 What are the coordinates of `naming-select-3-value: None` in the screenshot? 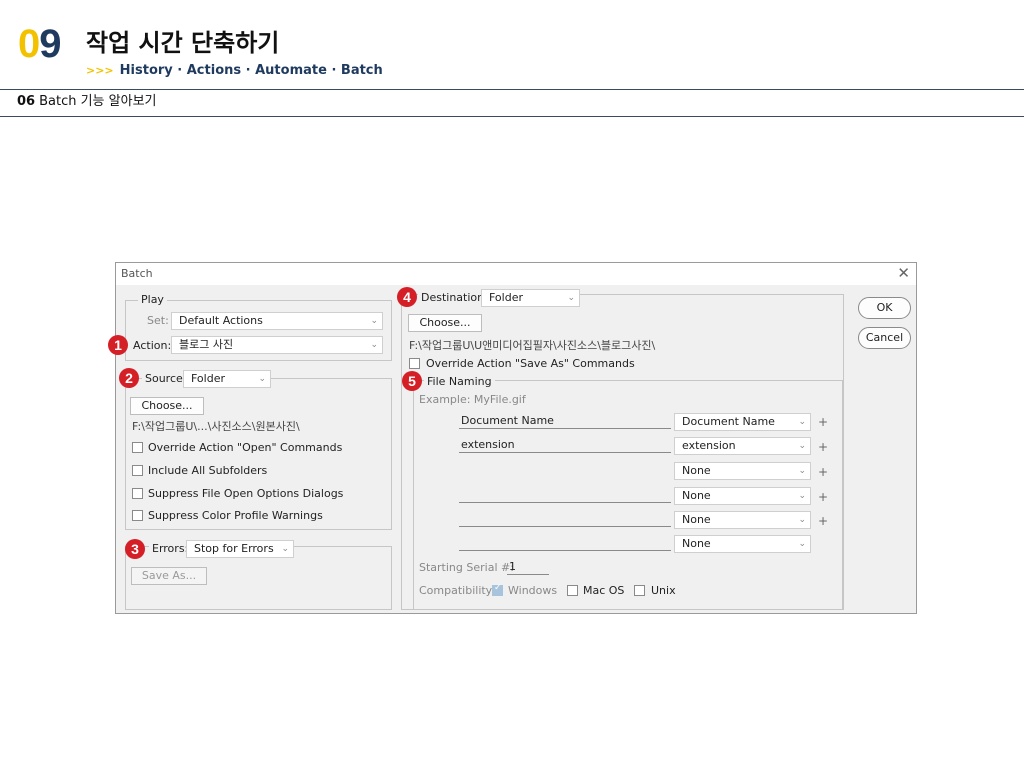 It's located at (696, 470).